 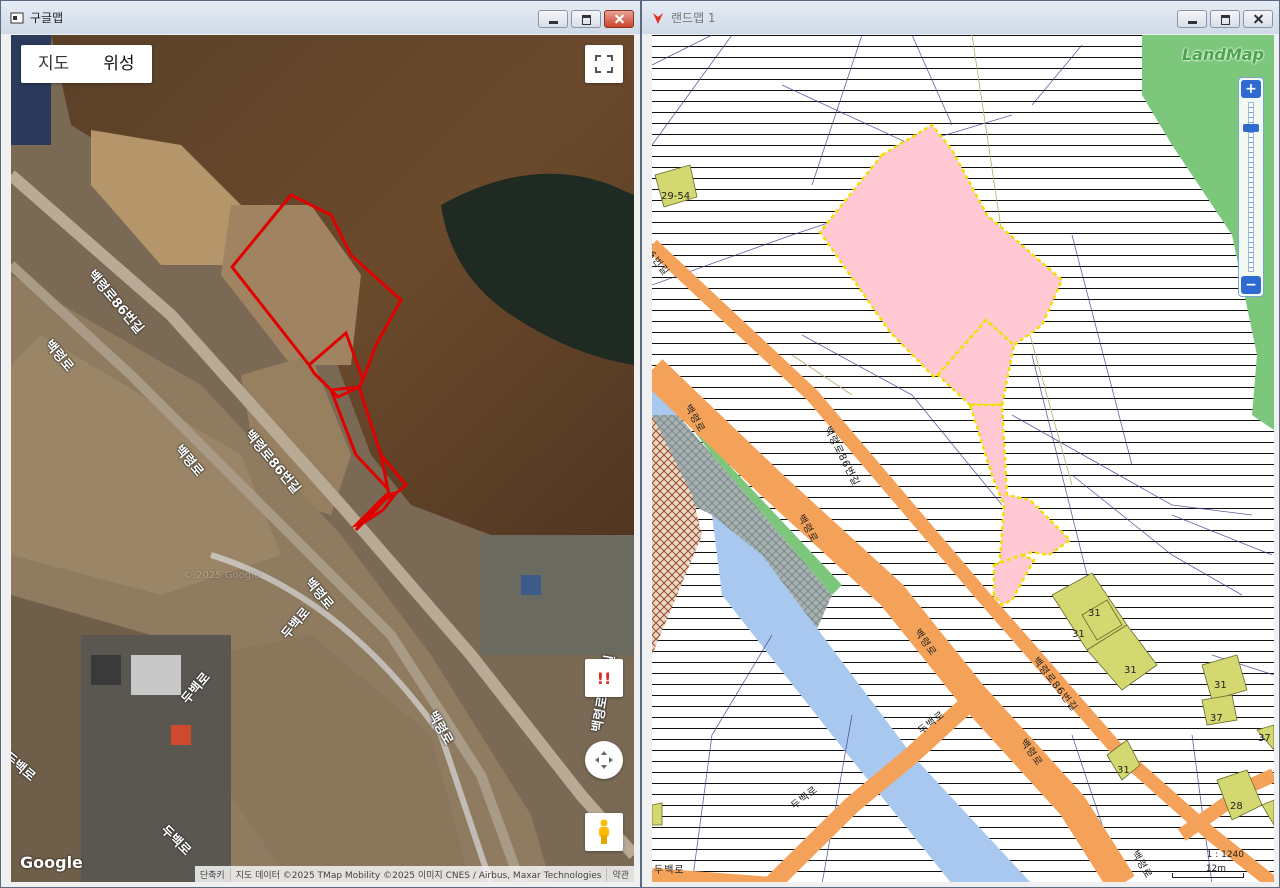 I want to click on zoom-slider-thumb, so click(x=1251, y=128).